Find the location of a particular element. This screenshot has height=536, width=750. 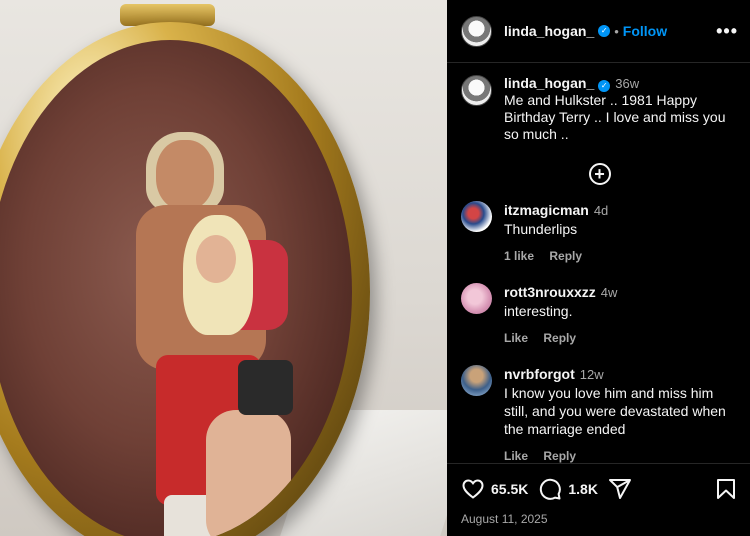

share-button is located at coordinates (620, 489).